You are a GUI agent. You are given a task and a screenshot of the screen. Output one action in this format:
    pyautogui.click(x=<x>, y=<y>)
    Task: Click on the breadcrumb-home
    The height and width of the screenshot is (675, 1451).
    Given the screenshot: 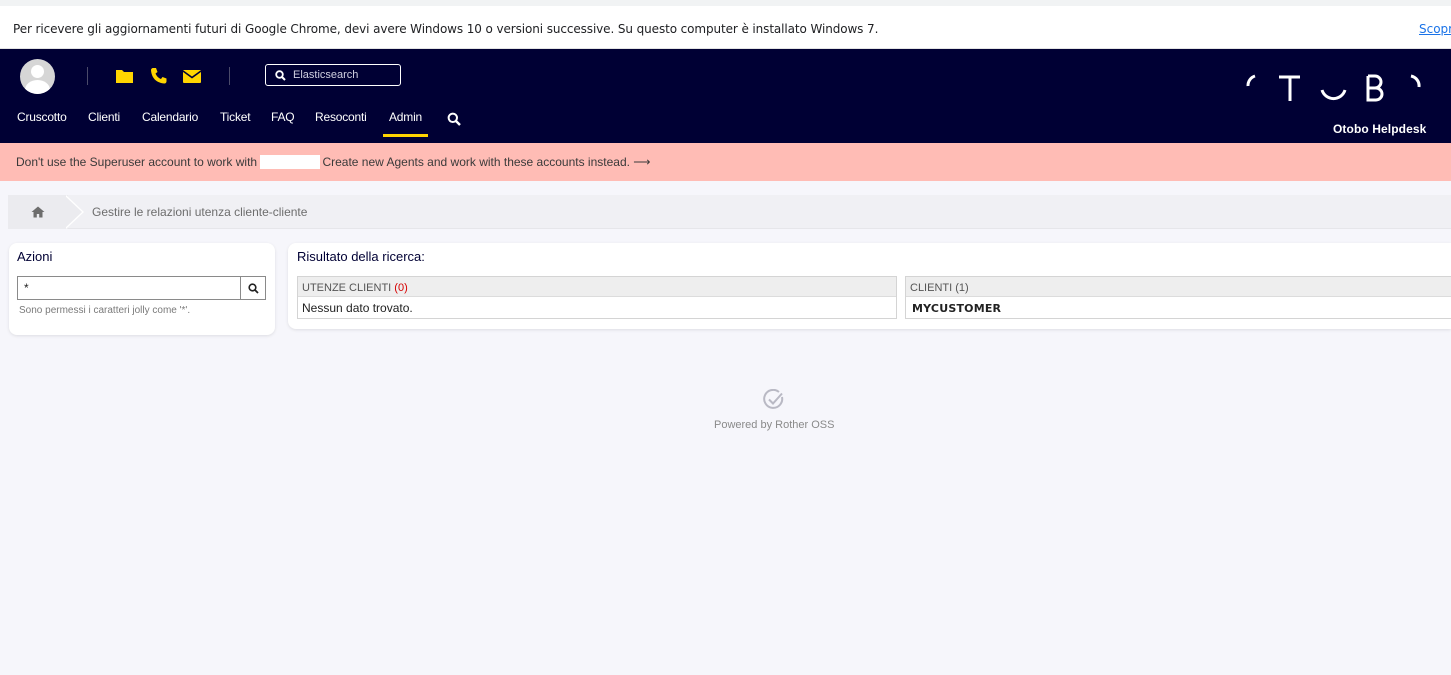 What is the action you would take?
    pyautogui.click(x=38, y=212)
    